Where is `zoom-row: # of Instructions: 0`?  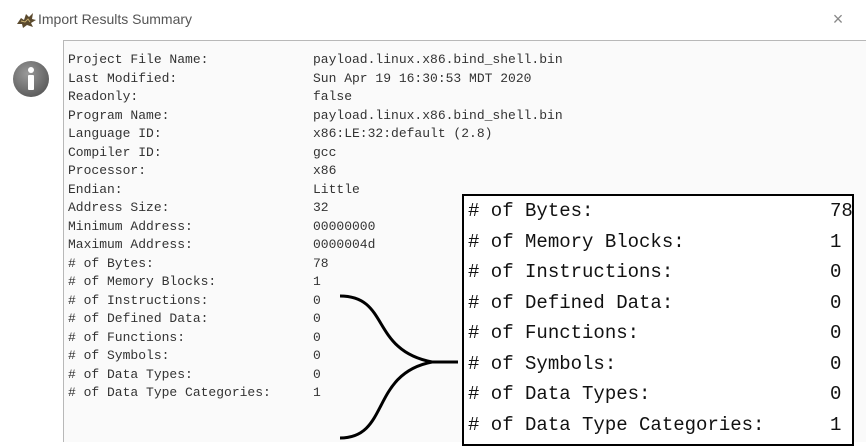
zoom-row: # of Instructions: 0 is located at coordinates (658, 272).